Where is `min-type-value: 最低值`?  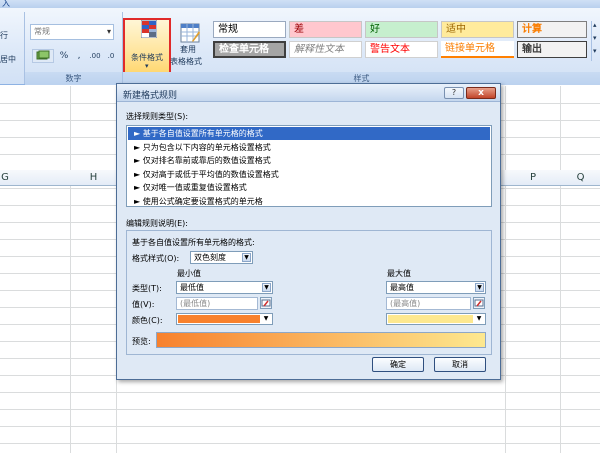
min-type-value: 最低值 is located at coordinates (192, 287).